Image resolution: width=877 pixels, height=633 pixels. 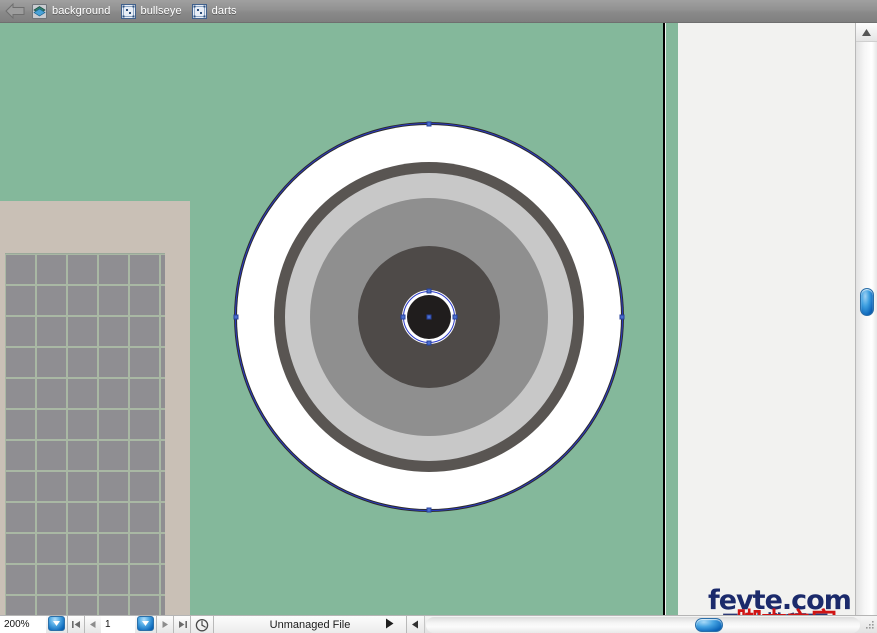 I want to click on prev-page-button, so click(x=93, y=624).